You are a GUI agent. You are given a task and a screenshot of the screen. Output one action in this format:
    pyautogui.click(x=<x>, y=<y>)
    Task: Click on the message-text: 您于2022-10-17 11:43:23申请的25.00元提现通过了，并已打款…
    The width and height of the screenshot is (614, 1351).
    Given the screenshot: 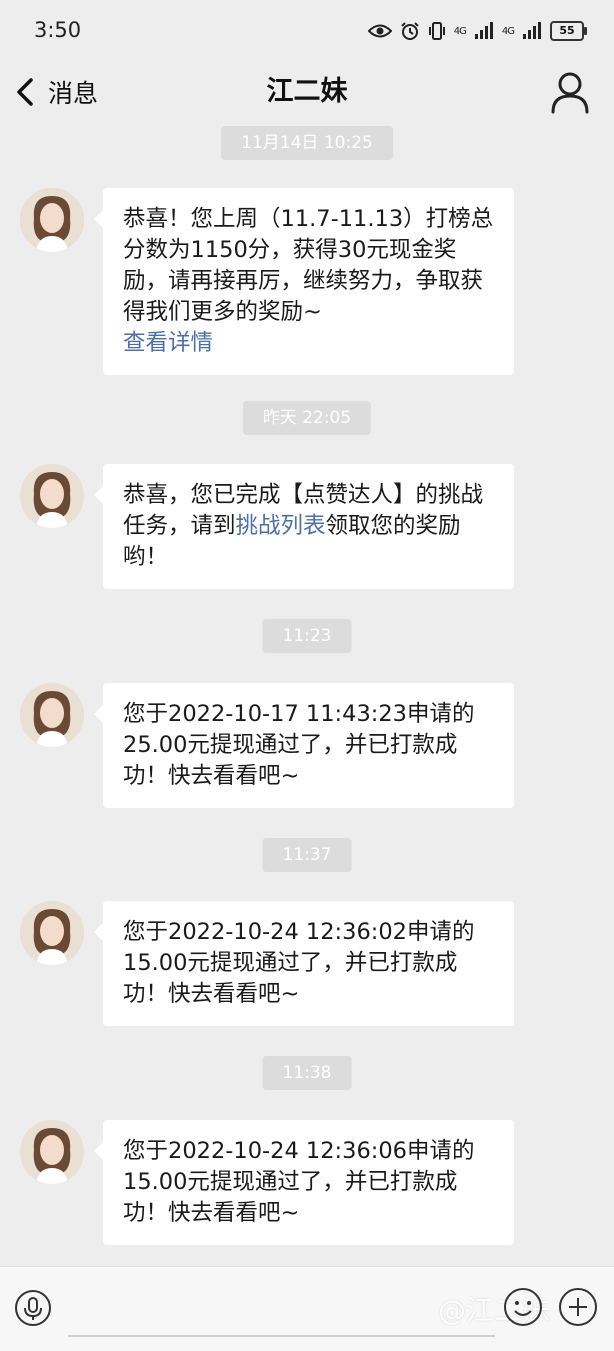 What is the action you would take?
    pyautogui.click(x=299, y=745)
    